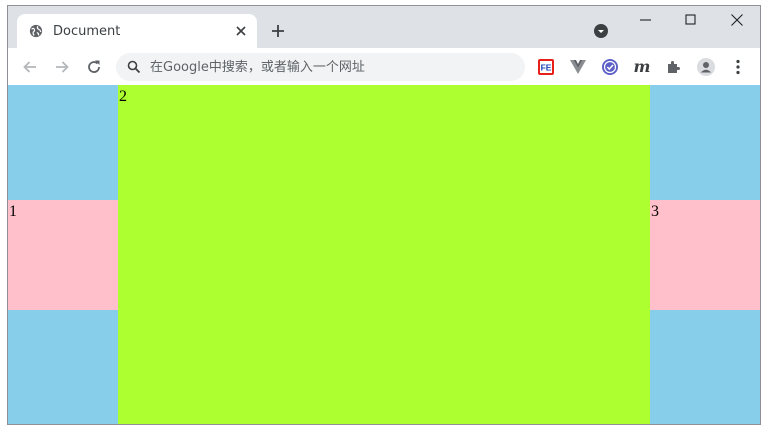 The height and width of the screenshot is (436, 770). What do you see at coordinates (674, 67) in the screenshot?
I see `puzzle-icon` at bounding box center [674, 67].